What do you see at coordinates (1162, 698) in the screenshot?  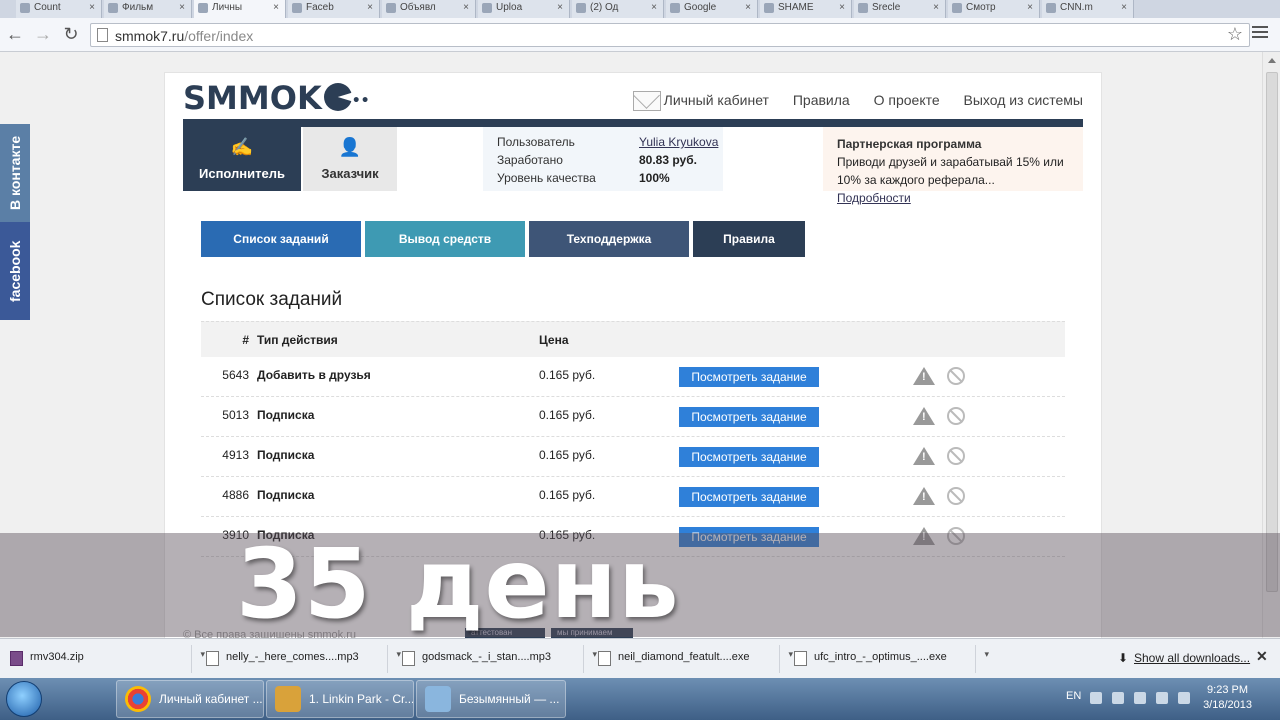 I see `volume-icon` at bounding box center [1162, 698].